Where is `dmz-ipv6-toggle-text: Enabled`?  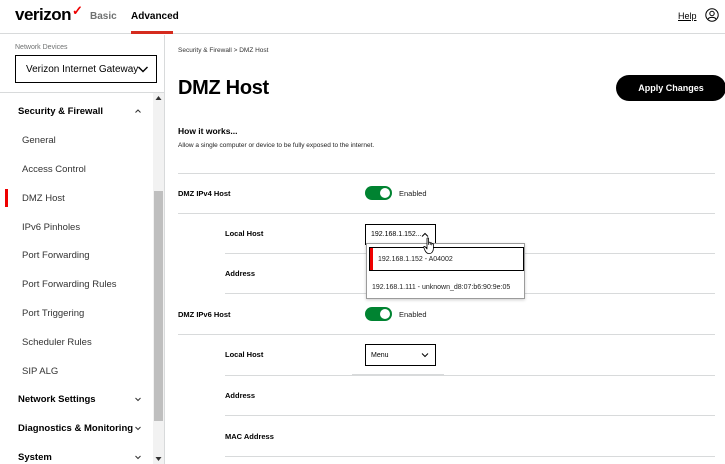
dmz-ipv6-toggle-text: Enabled is located at coordinates (413, 314).